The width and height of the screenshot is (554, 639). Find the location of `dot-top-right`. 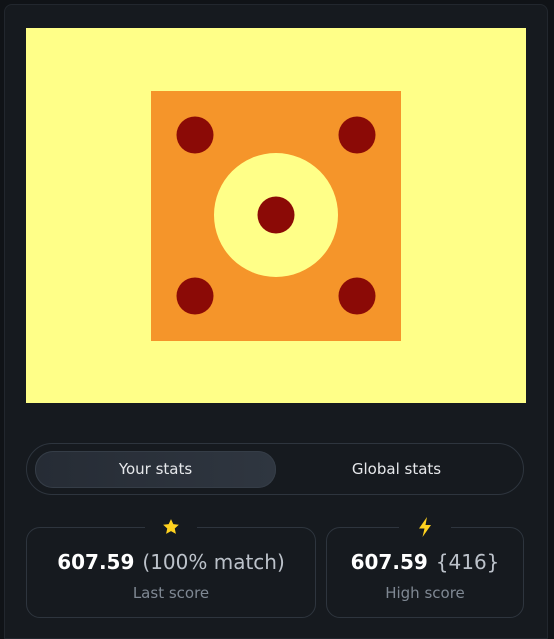

dot-top-right is located at coordinates (357, 135).